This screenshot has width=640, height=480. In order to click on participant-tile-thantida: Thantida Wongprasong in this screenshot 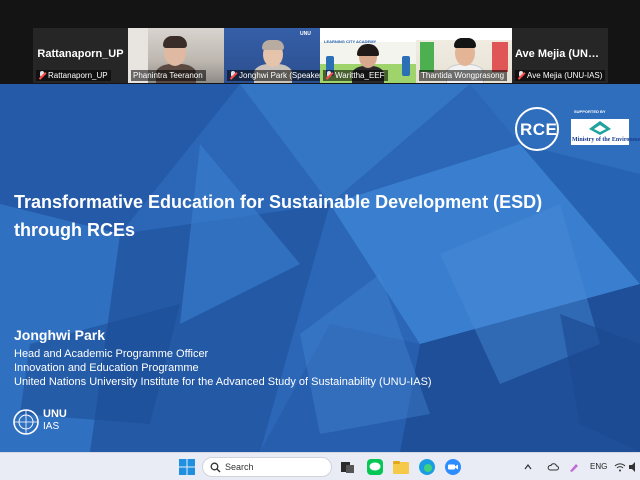, I will do `click(464, 55)`.